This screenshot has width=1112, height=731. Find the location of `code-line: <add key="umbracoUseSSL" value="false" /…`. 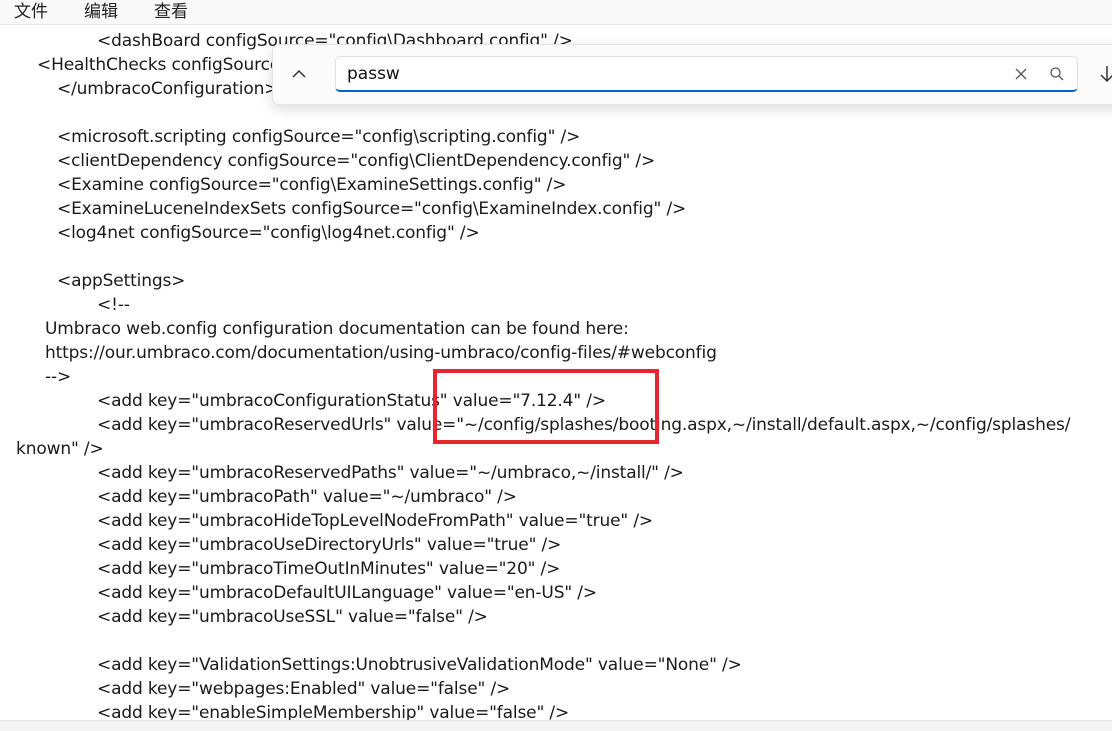

code-line: <add key="umbracoUseSSL" value="false" /… is located at coordinates (292, 617).